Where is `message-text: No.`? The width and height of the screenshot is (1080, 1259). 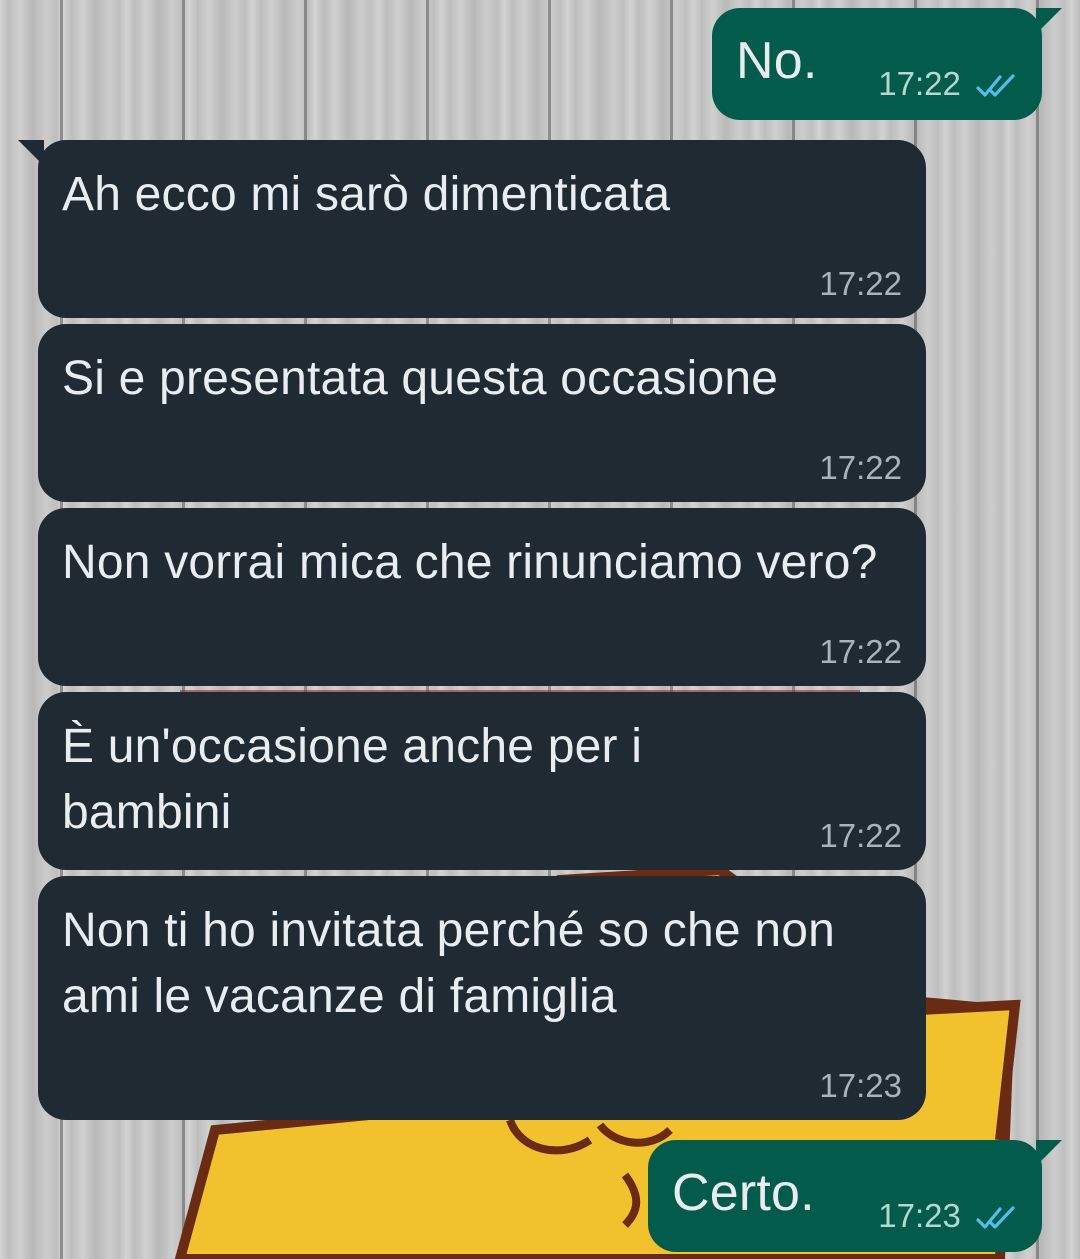
message-text: No. is located at coordinates (777, 61).